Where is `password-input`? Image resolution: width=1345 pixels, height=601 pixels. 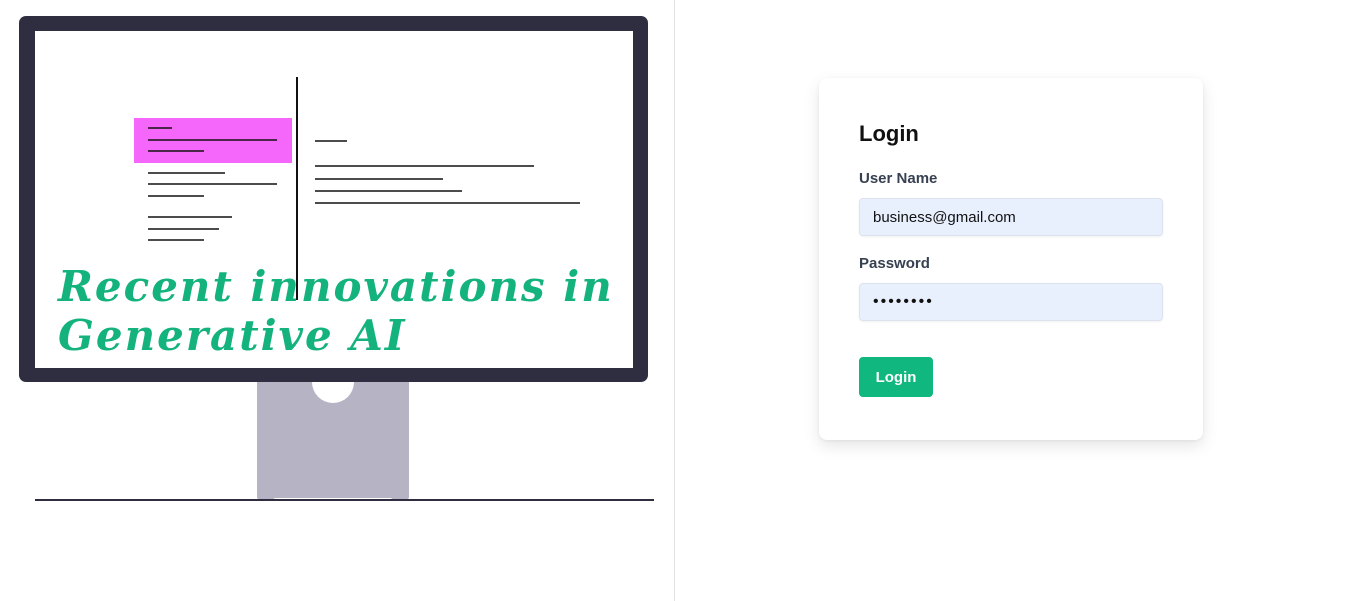
password-input is located at coordinates (1011, 302).